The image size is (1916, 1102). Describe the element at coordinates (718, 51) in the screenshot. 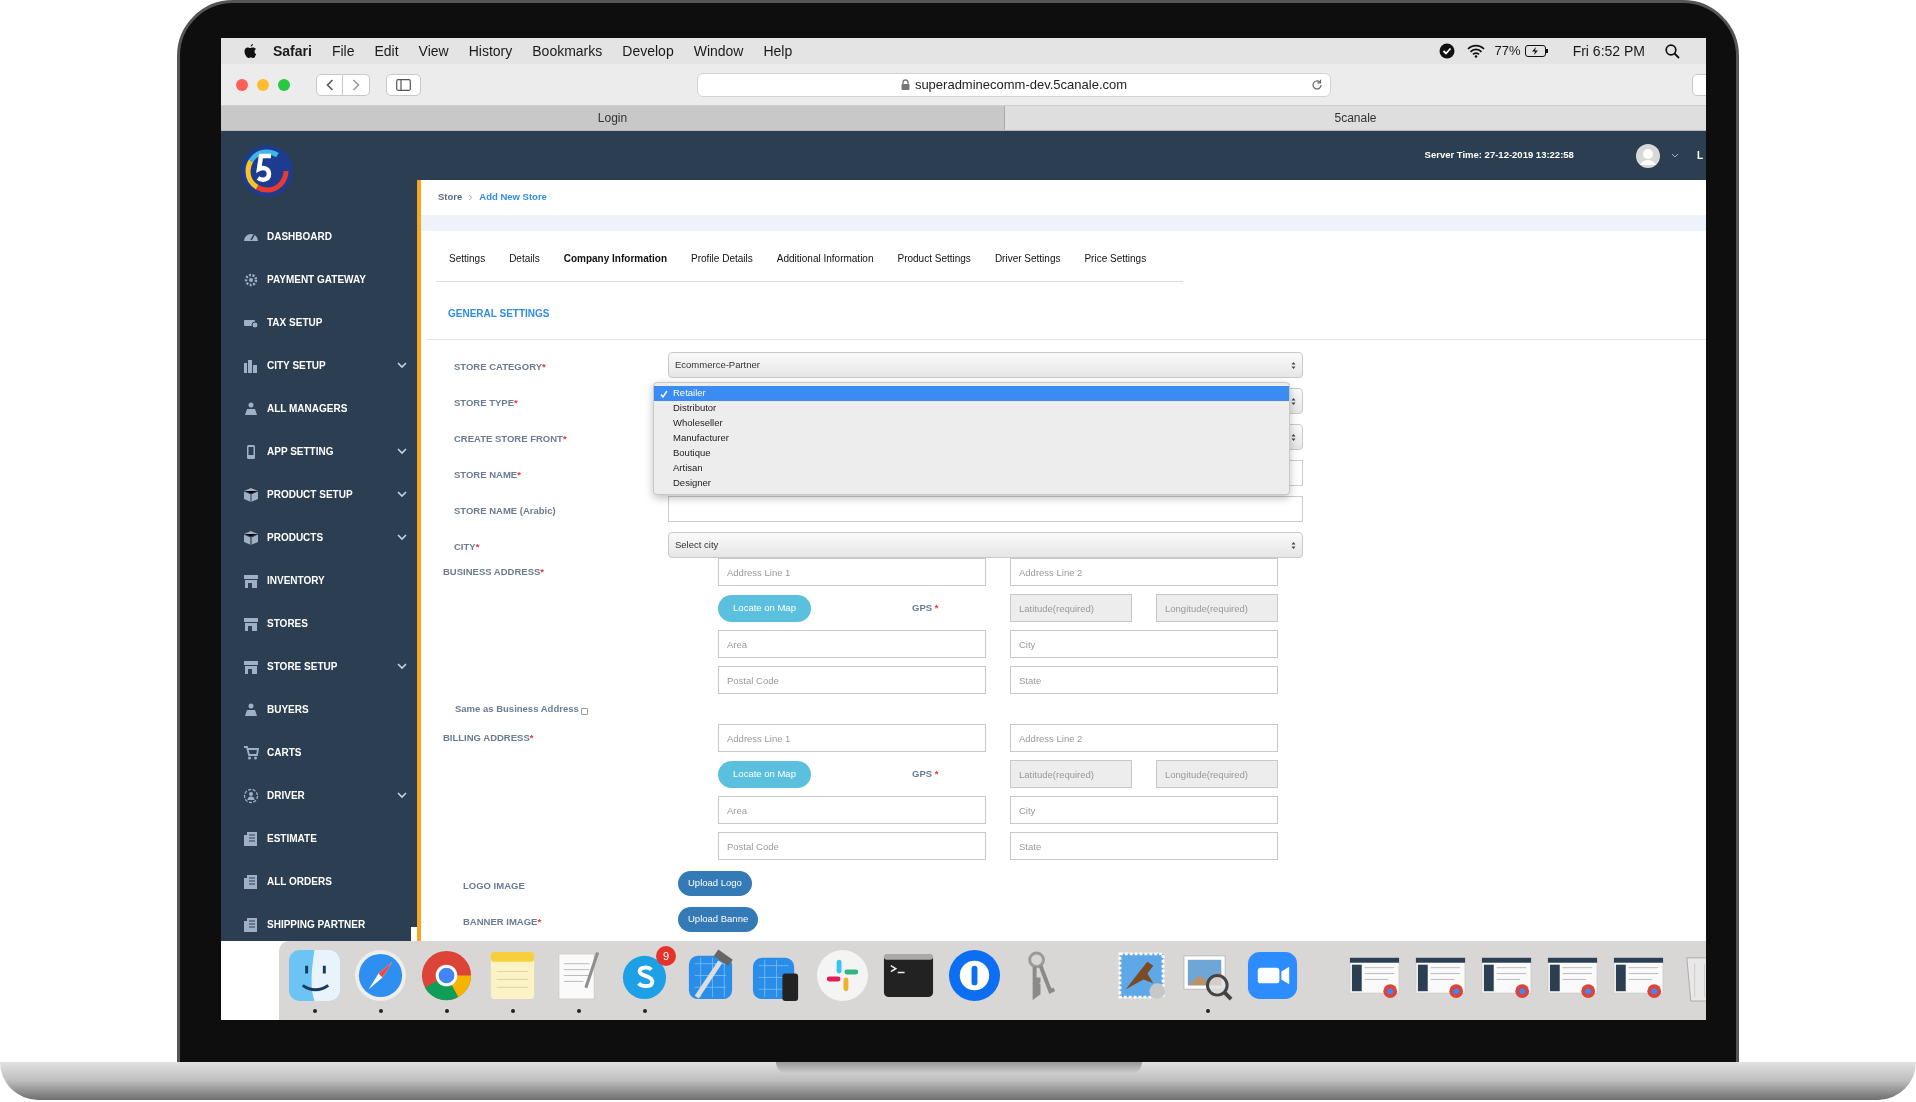

I see `menu-item: Window` at that location.